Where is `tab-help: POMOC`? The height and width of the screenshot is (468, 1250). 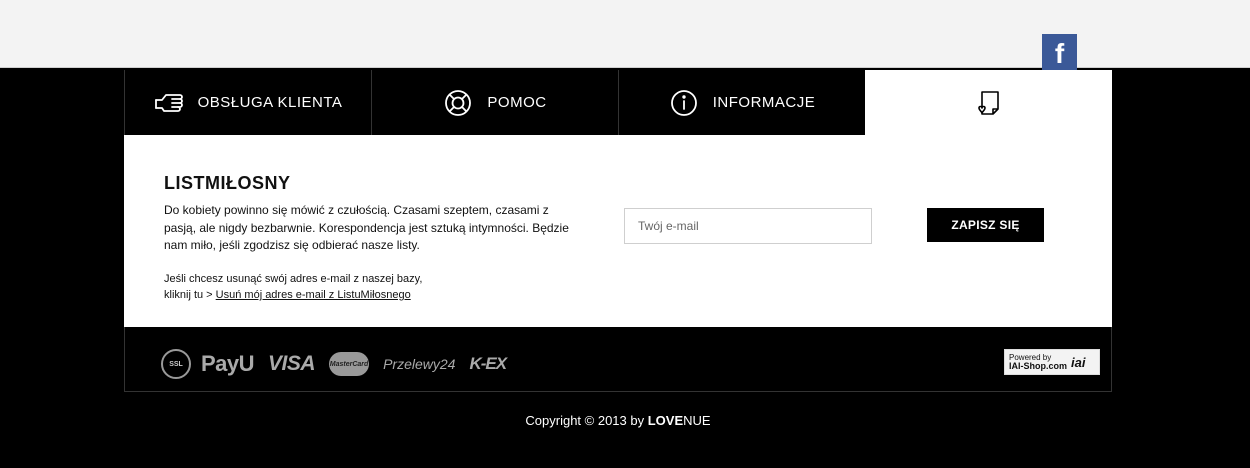 tab-help: POMOC is located at coordinates (494, 102).